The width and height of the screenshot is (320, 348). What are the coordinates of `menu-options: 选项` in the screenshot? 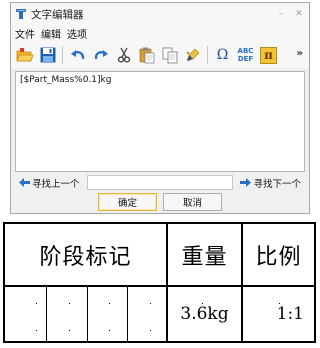 It's located at (77, 33).